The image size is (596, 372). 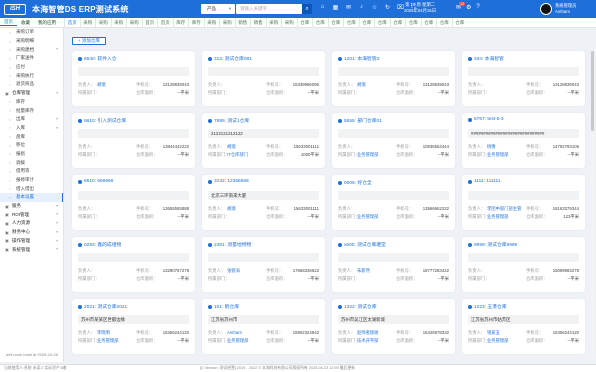 What do you see at coordinates (31, 41) in the screenshot?
I see `sidebar-item: ▫ 采购明细` at bounding box center [31, 41].